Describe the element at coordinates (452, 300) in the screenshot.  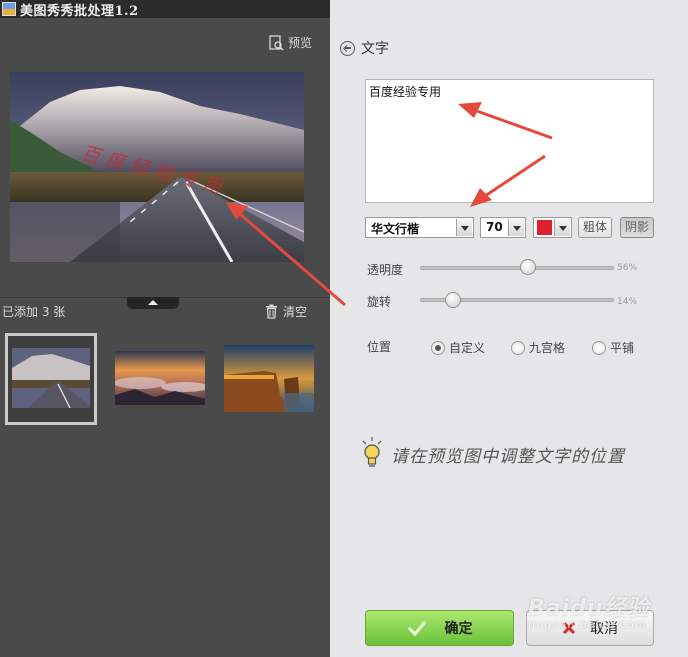
I see `rotation-slider-knob` at that location.